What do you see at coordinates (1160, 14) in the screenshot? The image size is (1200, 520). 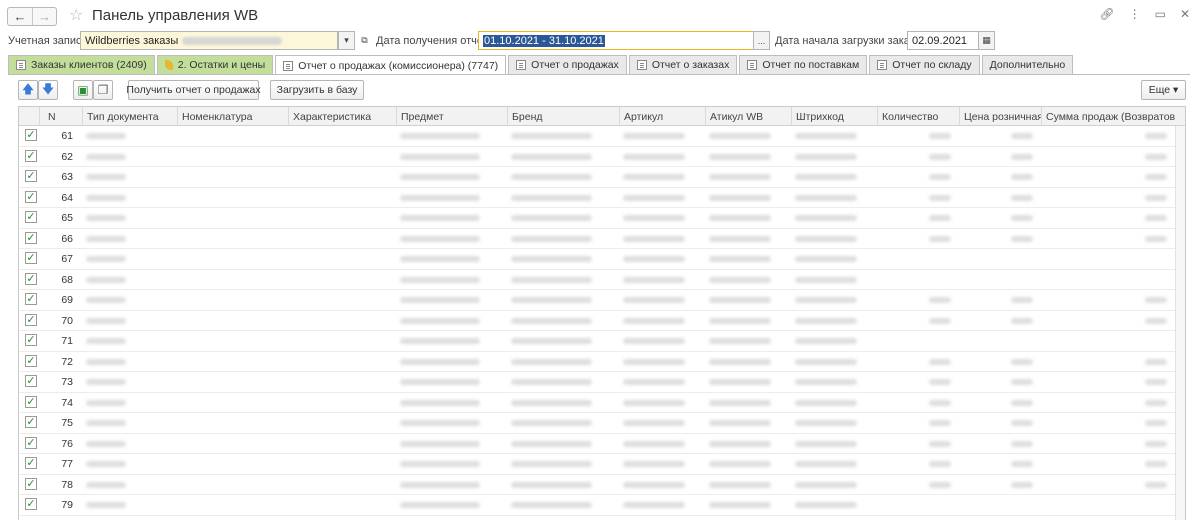 I see `maximize-icon: ▭` at bounding box center [1160, 14].